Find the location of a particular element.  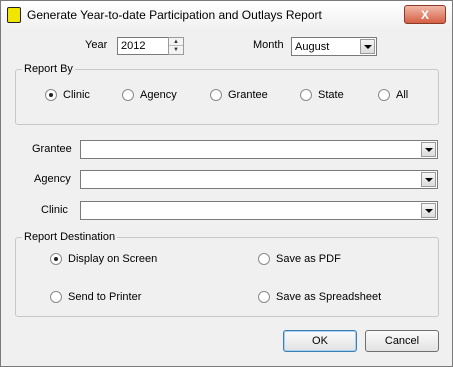

radio-clinic: Clinic is located at coordinates (67, 95).